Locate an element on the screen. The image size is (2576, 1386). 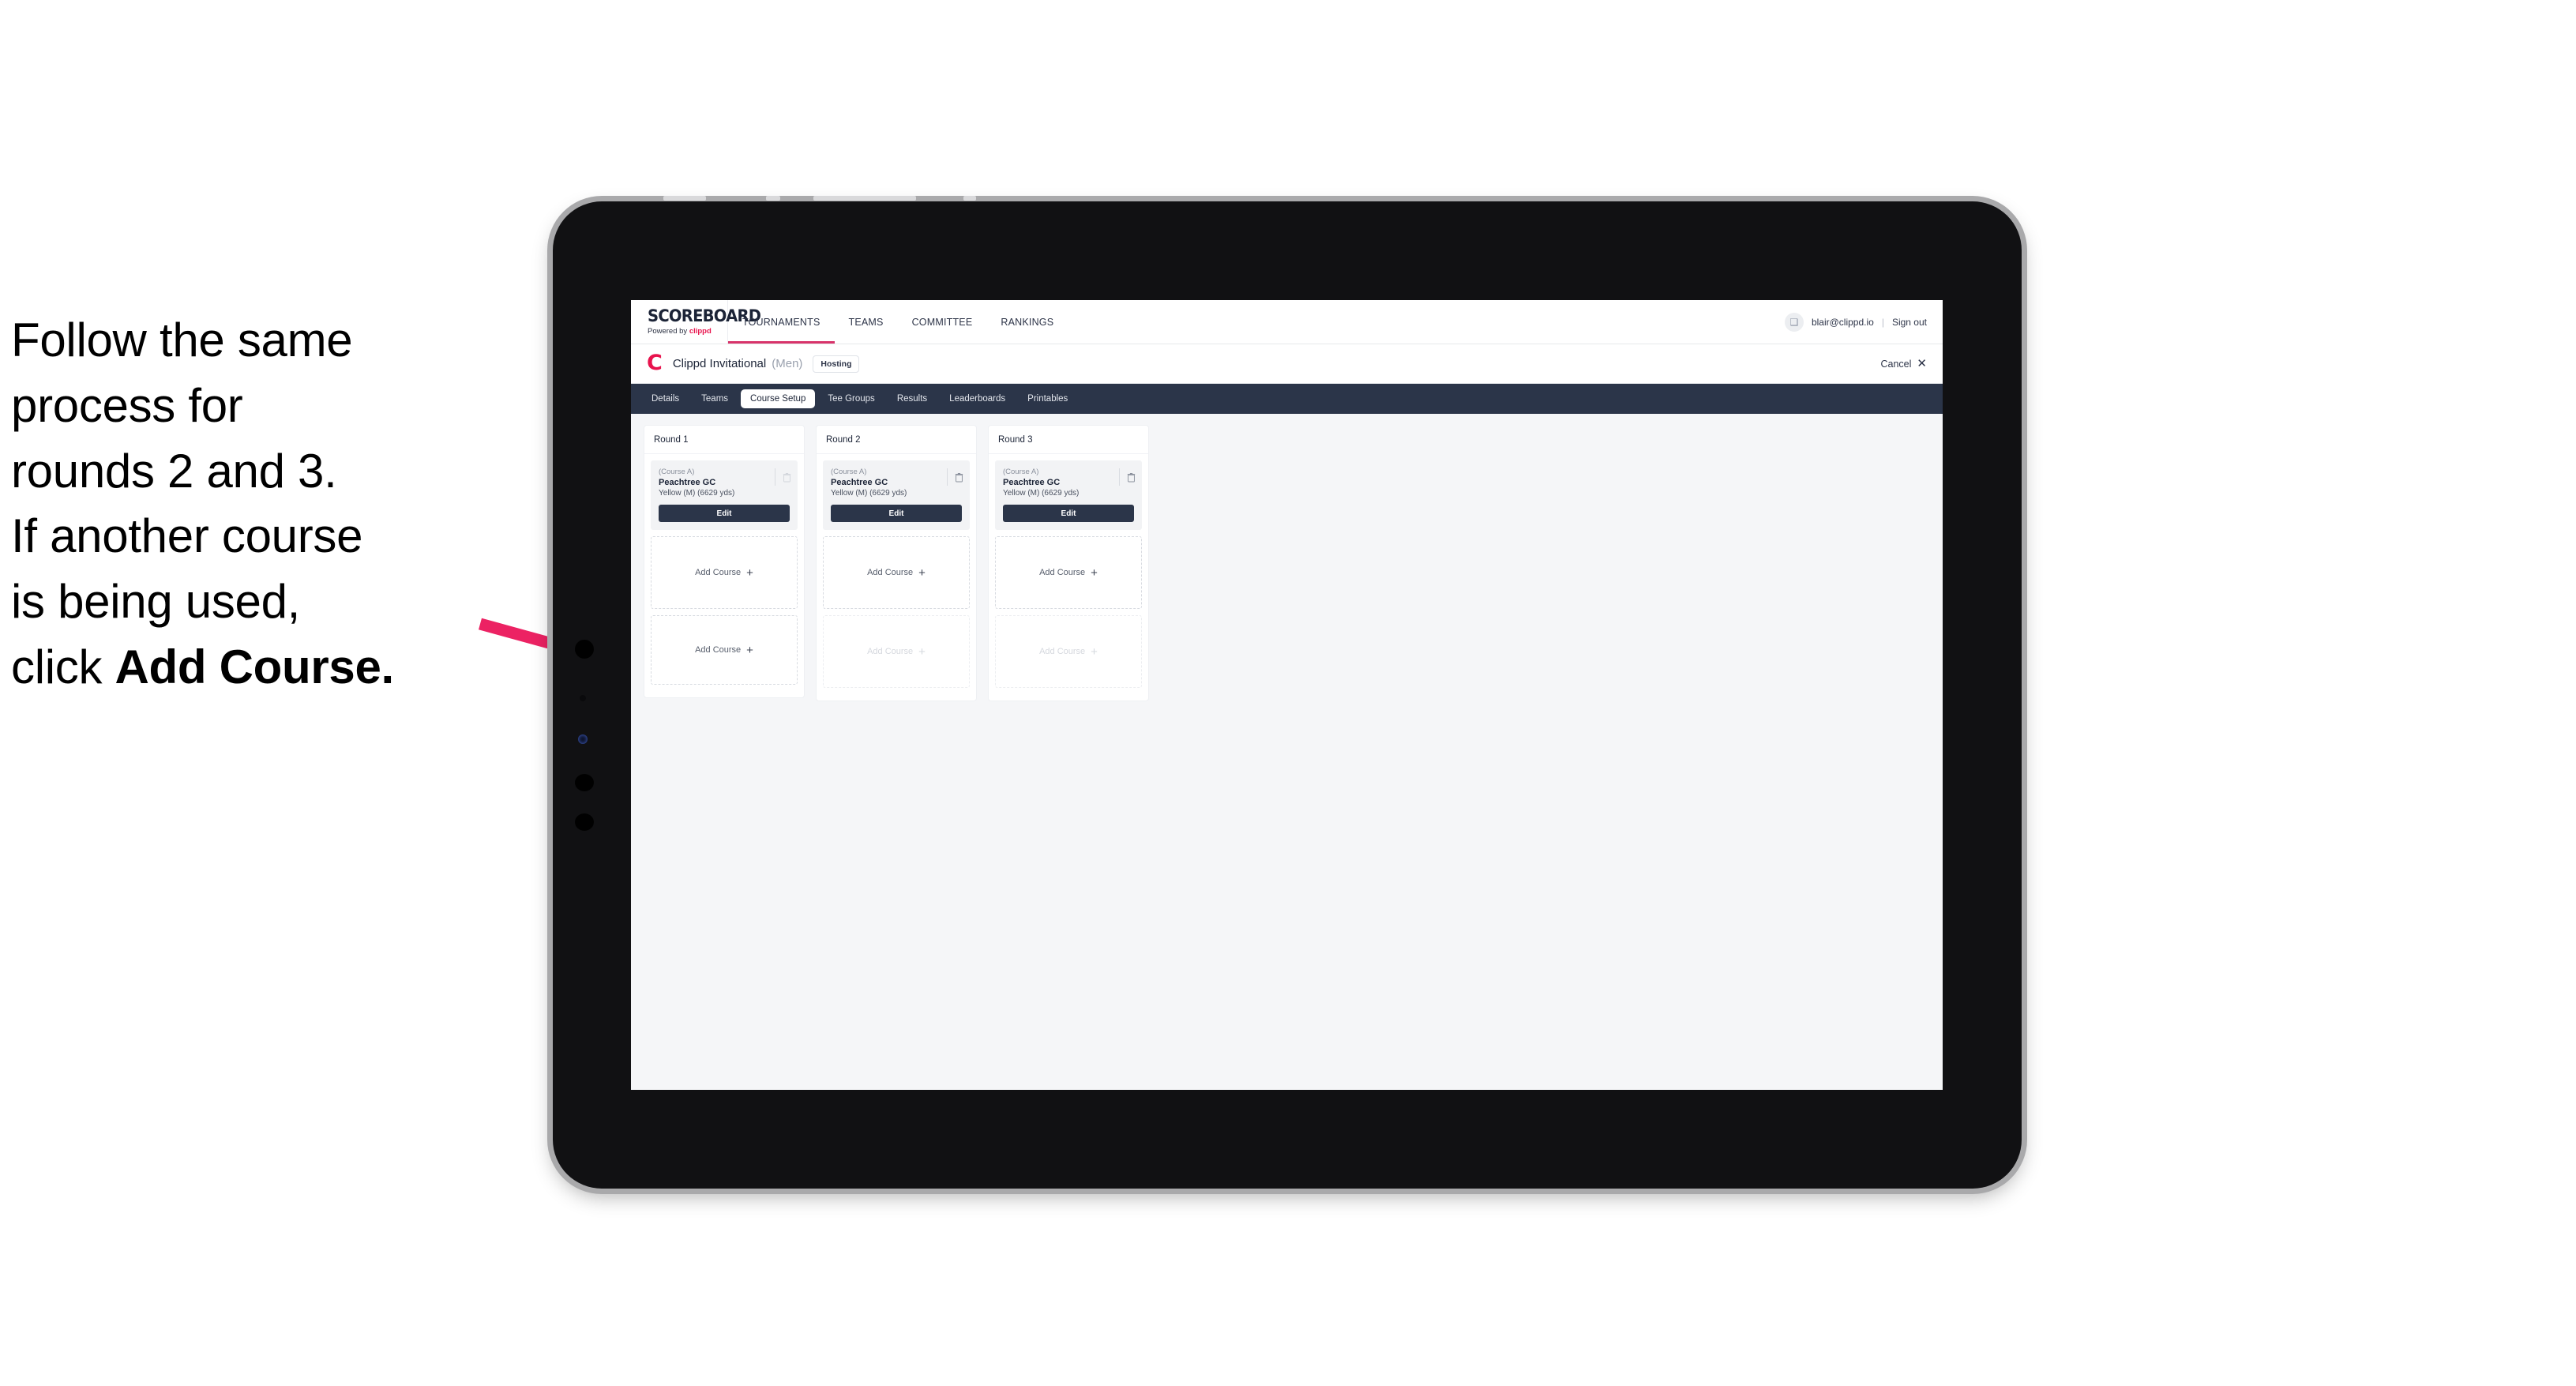
course-tee-round-3: Yellow (M) (6629 yds) is located at coordinates (1041, 493).